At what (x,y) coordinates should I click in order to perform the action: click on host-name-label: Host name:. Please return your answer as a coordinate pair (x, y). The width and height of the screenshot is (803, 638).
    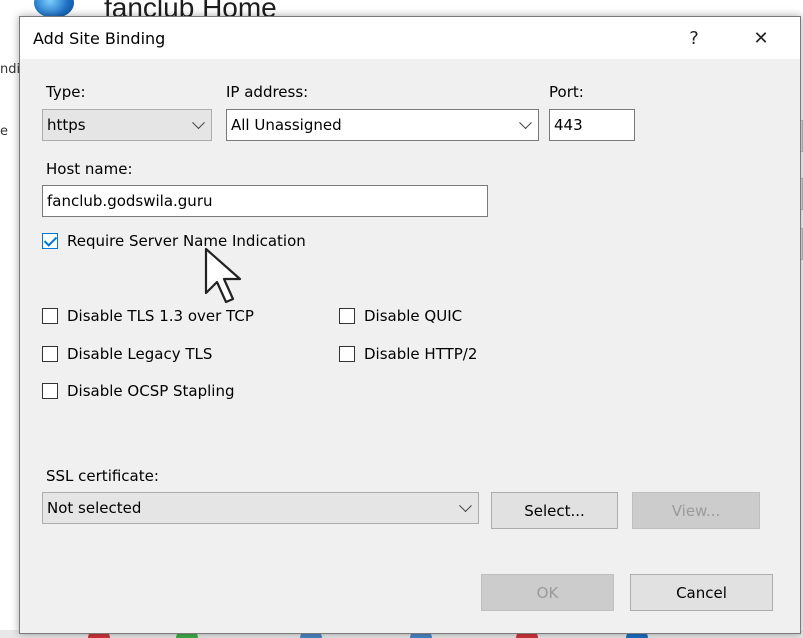
    Looking at the image, I should click on (89, 169).